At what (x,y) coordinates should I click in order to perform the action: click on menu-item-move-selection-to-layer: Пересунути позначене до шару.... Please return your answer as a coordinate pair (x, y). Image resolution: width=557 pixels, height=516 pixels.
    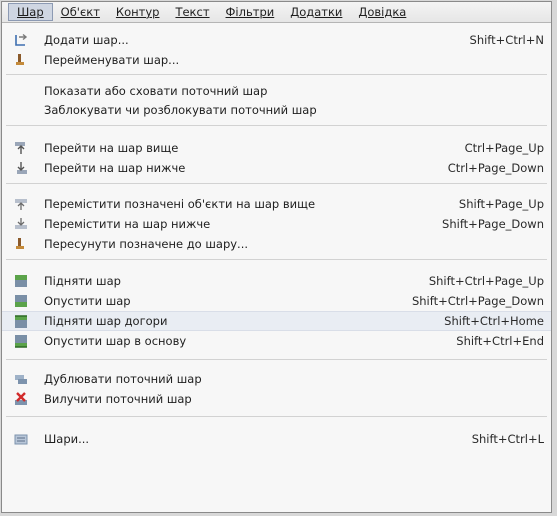
    Looking at the image, I should click on (276, 244).